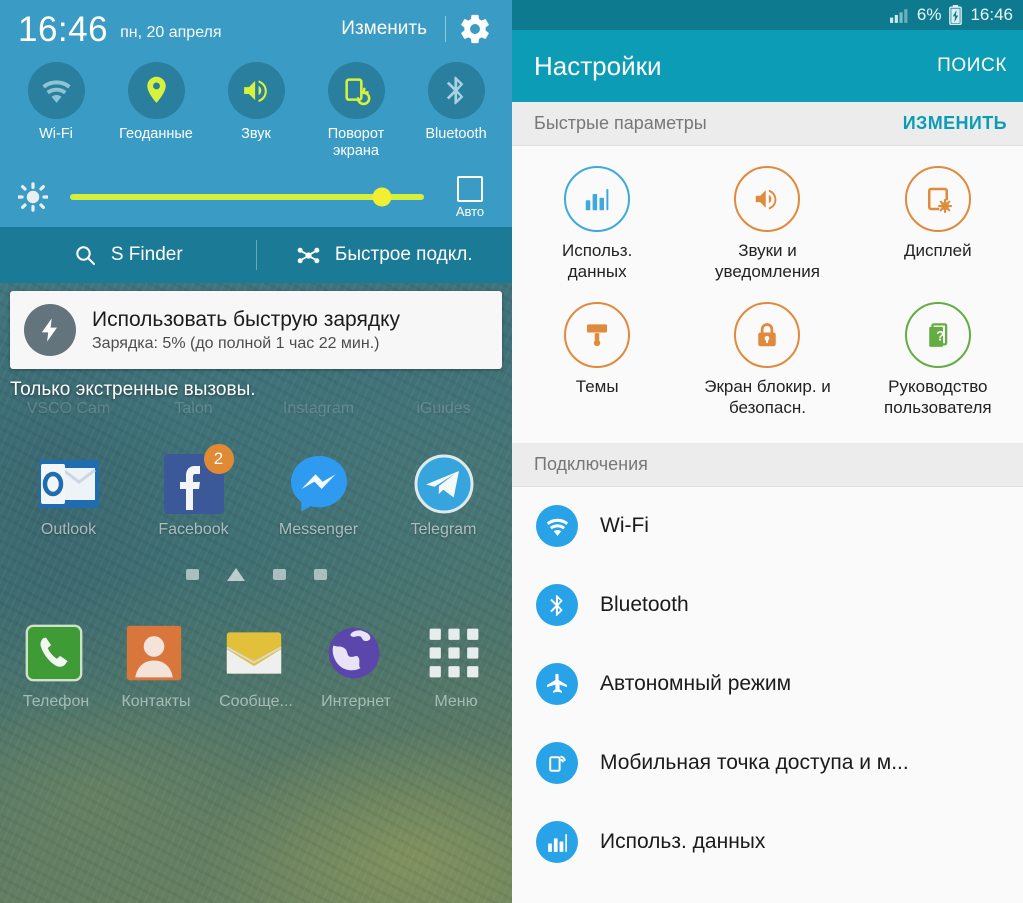  Describe the element at coordinates (597, 228) in the screenshot. I see `quick-setting-data-usage: Использ. данных` at that location.